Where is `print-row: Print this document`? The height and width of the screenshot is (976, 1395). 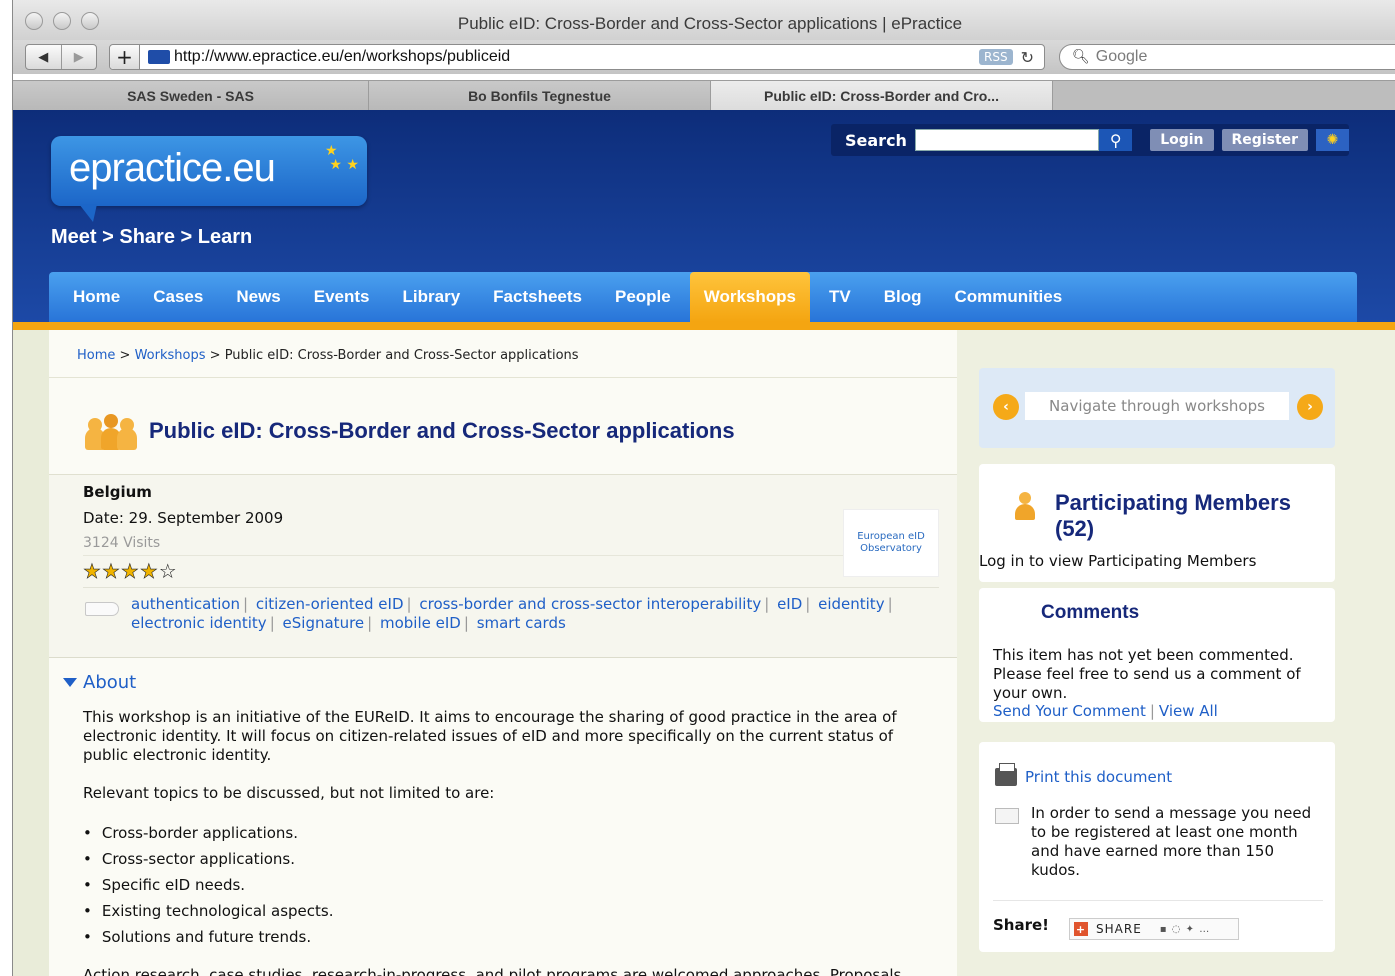 print-row: Print this document is located at coordinates (1083, 774).